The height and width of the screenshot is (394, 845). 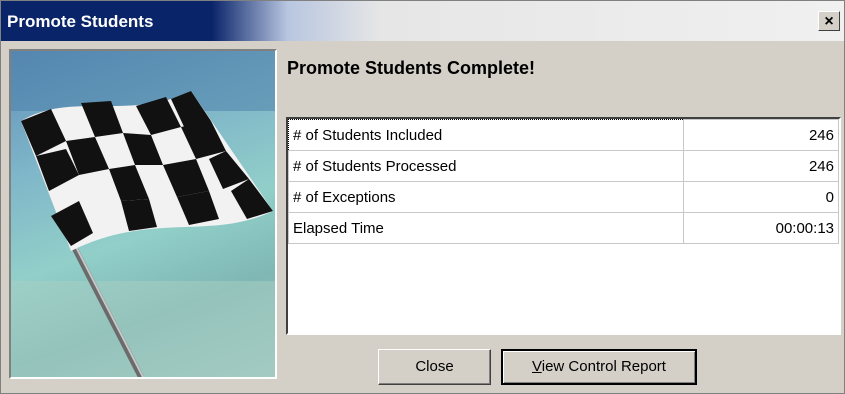 I want to click on table-row: # of Students Included 246, so click(x=563, y=135).